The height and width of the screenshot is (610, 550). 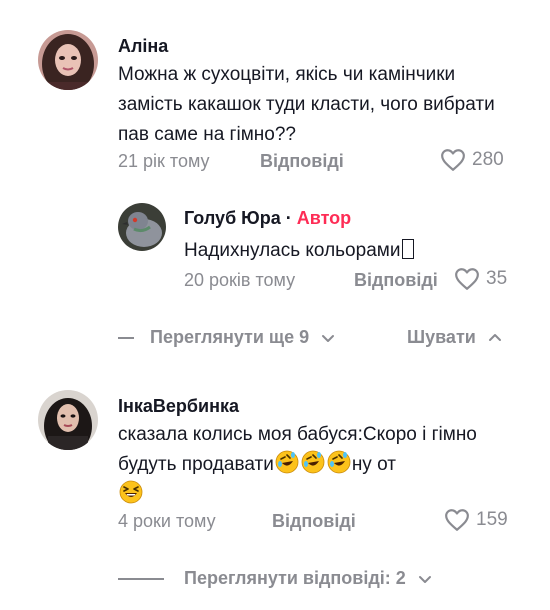 I want to click on avatar-alina-image, so click(x=68, y=60).